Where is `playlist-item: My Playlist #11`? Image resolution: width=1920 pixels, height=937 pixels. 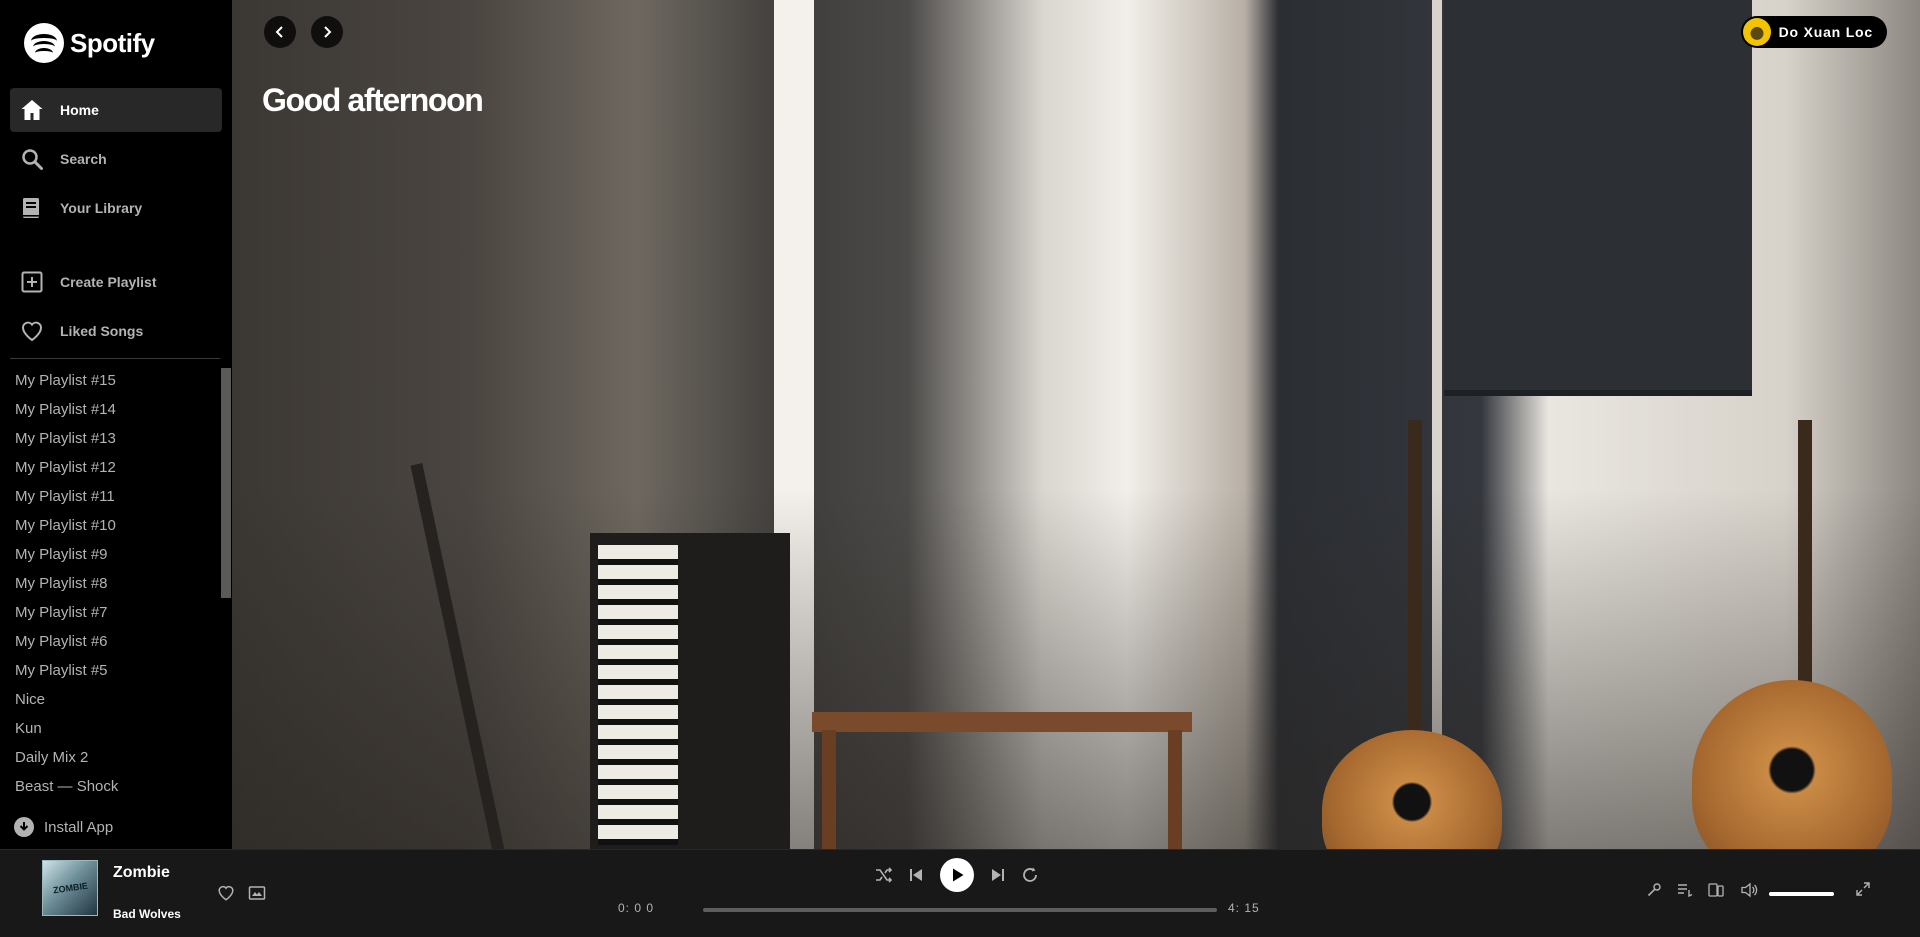
playlist-item: My Playlist #11 is located at coordinates (111, 496).